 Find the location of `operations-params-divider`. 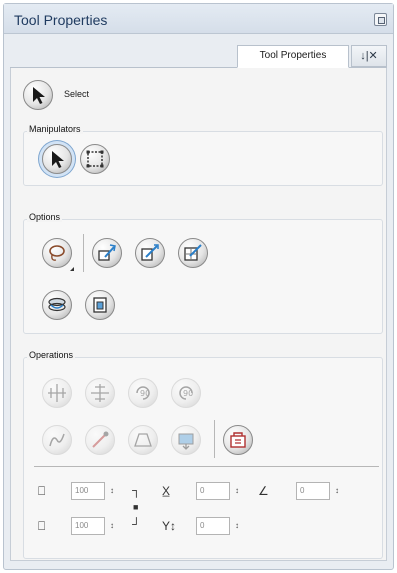

operations-params-divider is located at coordinates (206, 466).